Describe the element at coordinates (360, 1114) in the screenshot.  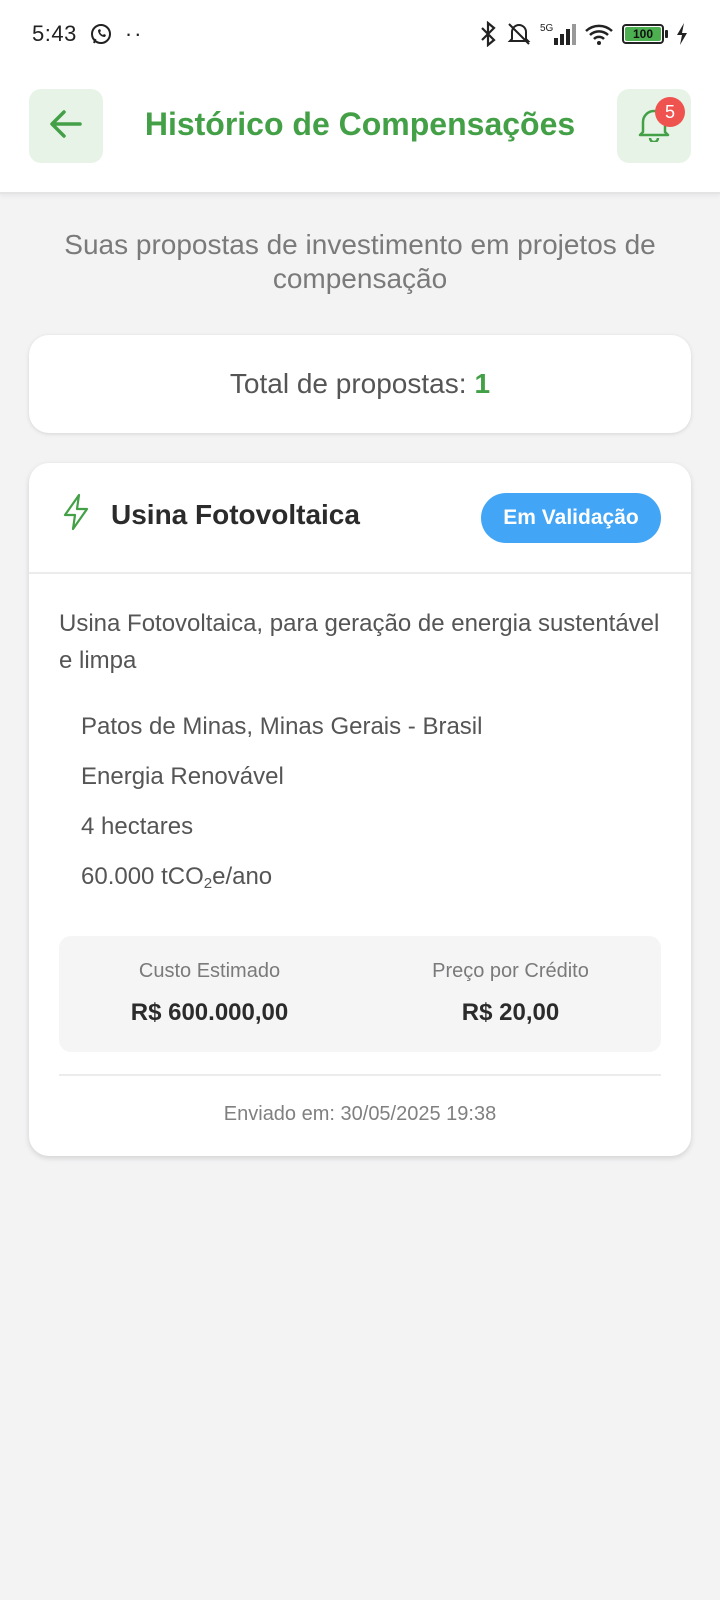
I see `sent-date: Enviado em: 30/05/2025 19:38` at that location.